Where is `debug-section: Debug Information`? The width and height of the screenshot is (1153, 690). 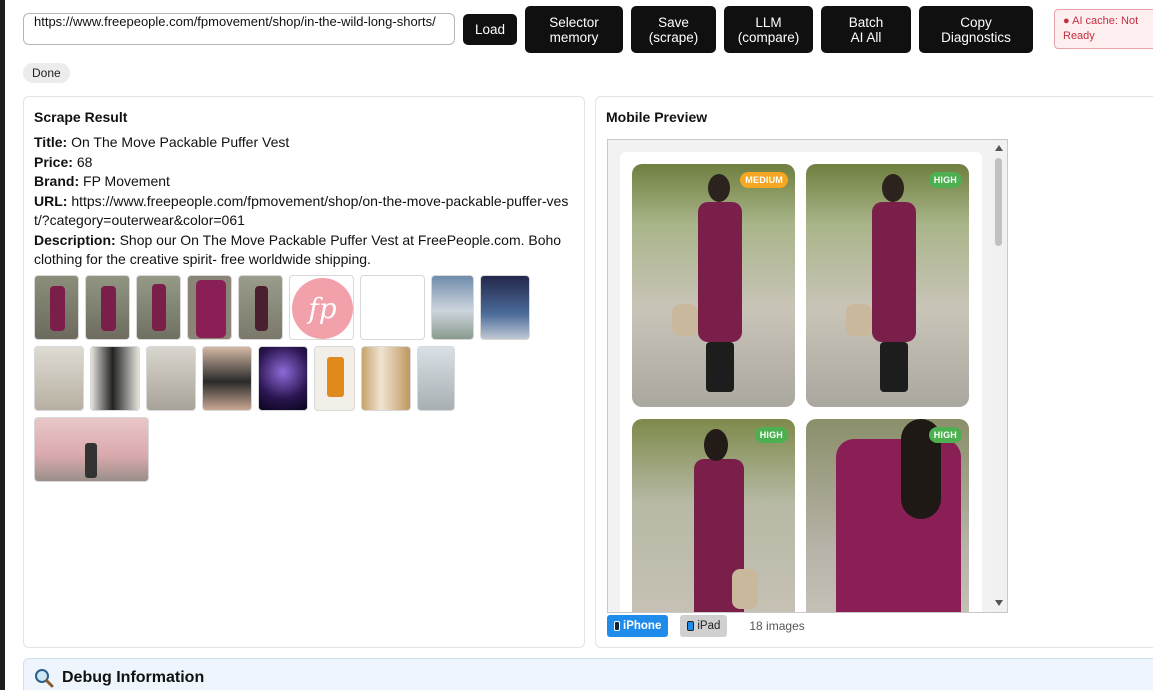 debug-section: Debug Information is located at coordinates (588, 674).